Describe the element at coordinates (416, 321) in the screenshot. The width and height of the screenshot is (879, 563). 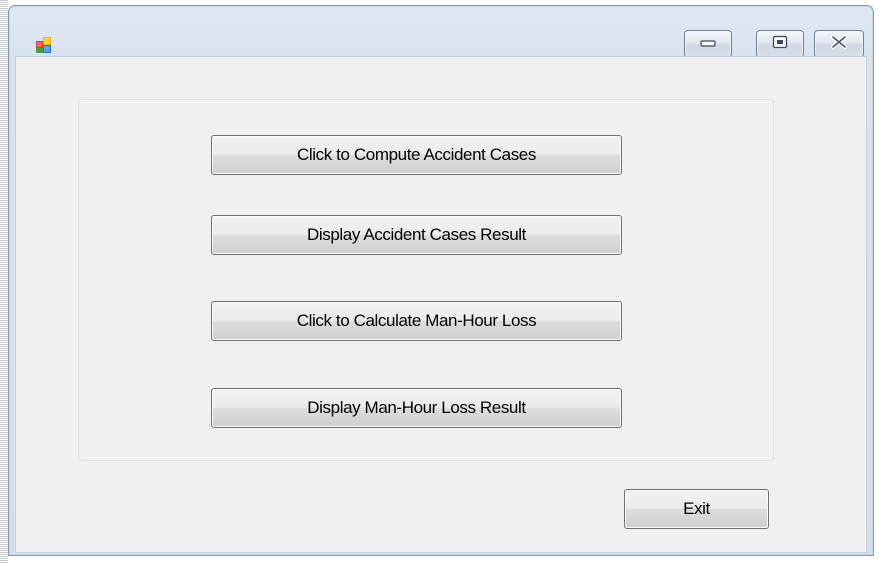
I see `calculate-man-hour-loss-button: Click to Calculate Man-Hour Loss` at that location.